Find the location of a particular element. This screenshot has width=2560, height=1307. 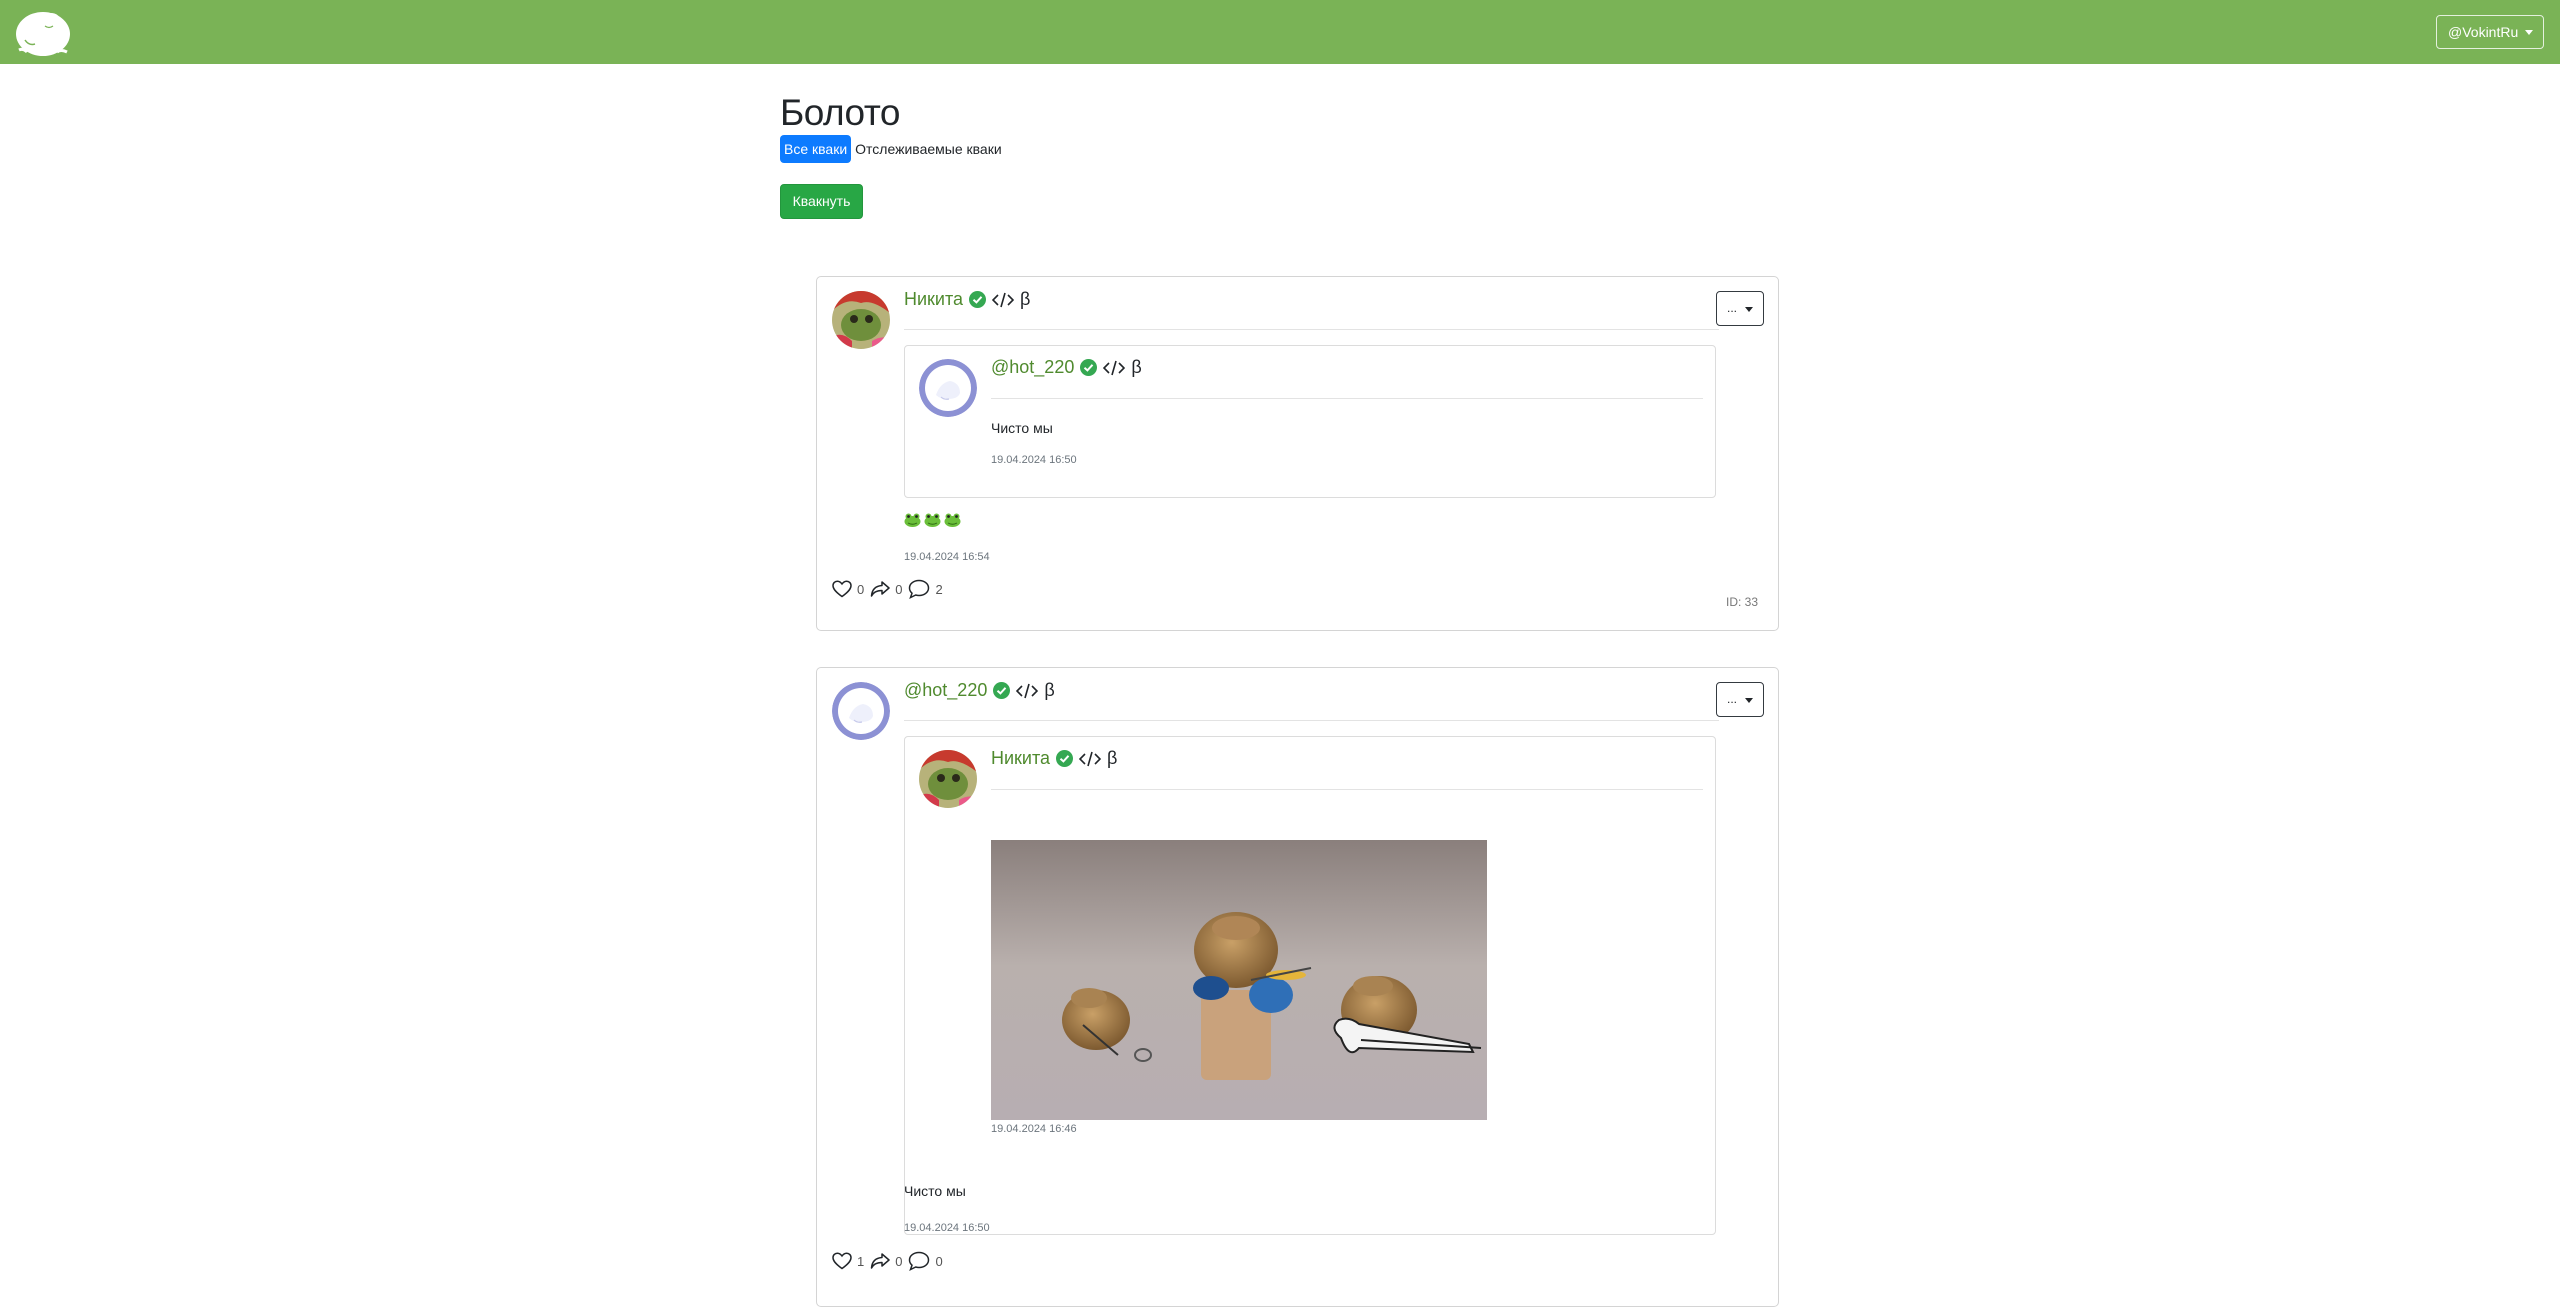

comment-count: 2 is located at coordinates (939, 589).